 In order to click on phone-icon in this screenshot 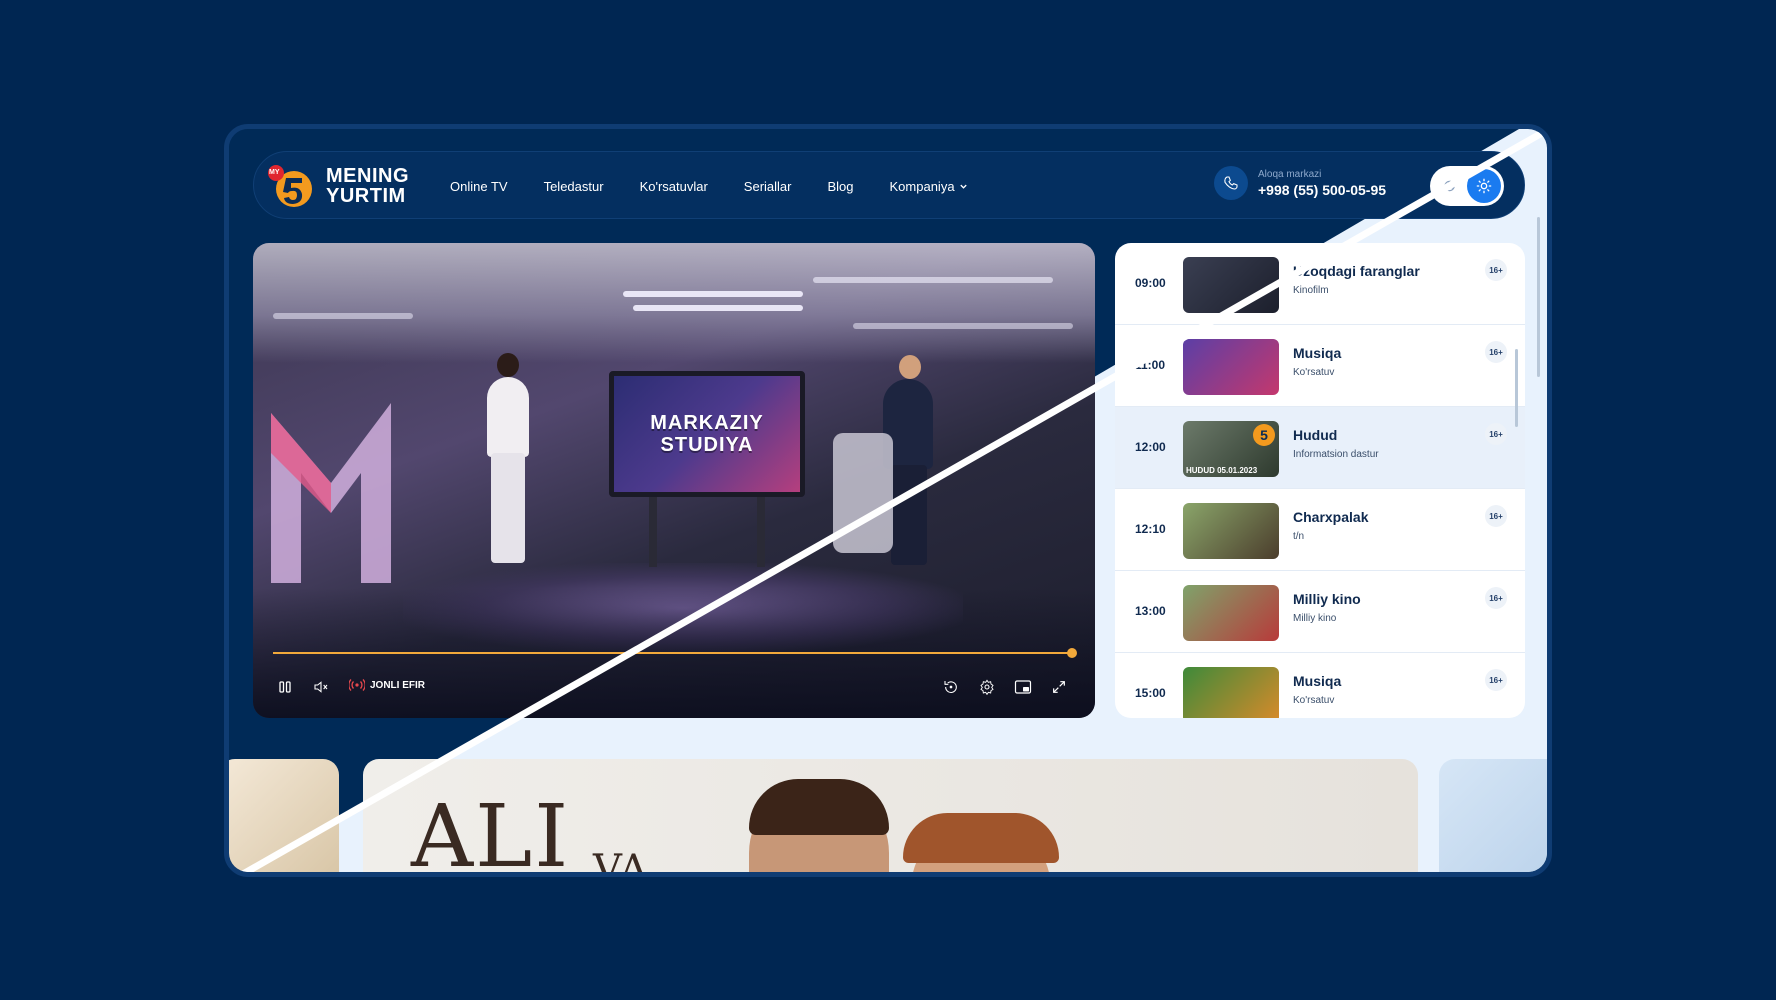, I will do `click(1231, 183)`.